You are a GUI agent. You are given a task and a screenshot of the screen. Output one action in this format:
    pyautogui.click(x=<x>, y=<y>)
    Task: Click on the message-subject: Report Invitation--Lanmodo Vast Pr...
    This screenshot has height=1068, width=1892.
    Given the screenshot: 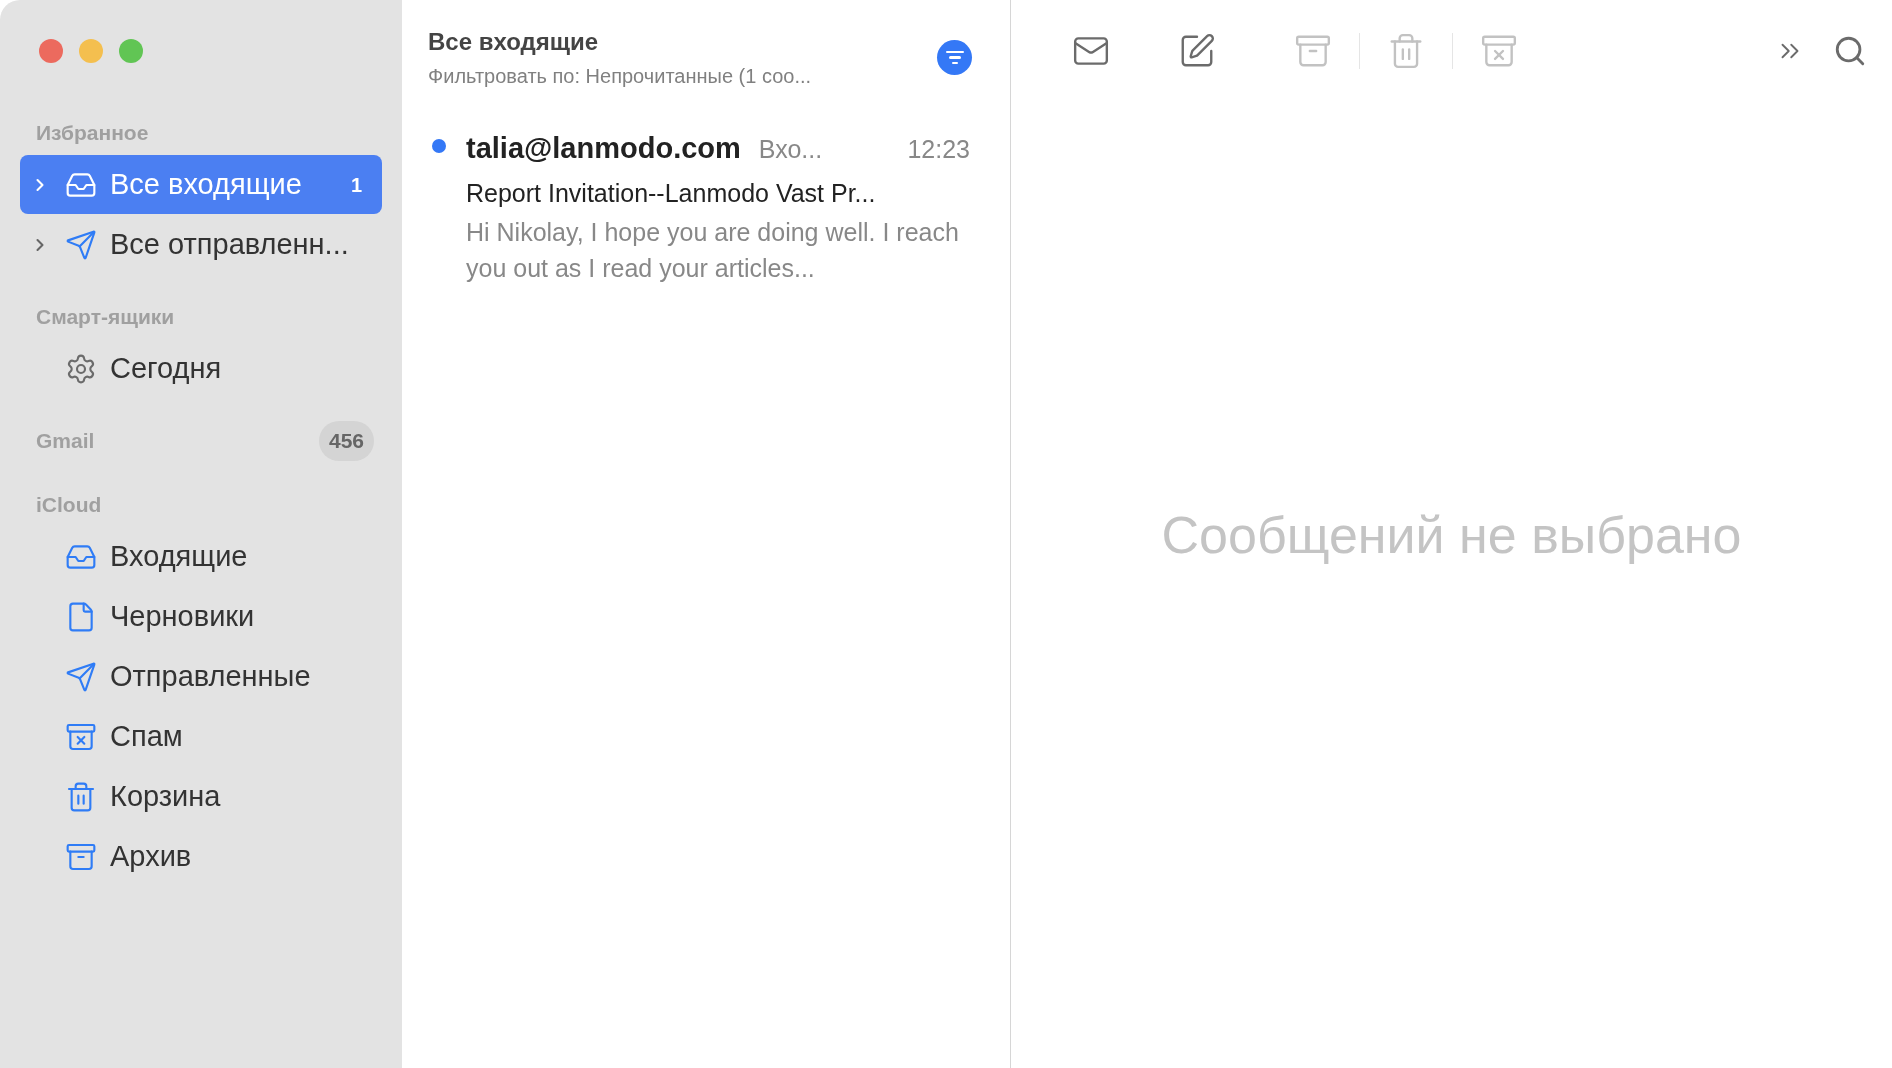 What is the action you would take?
    pyautogui.click(x=671, y=193)
    